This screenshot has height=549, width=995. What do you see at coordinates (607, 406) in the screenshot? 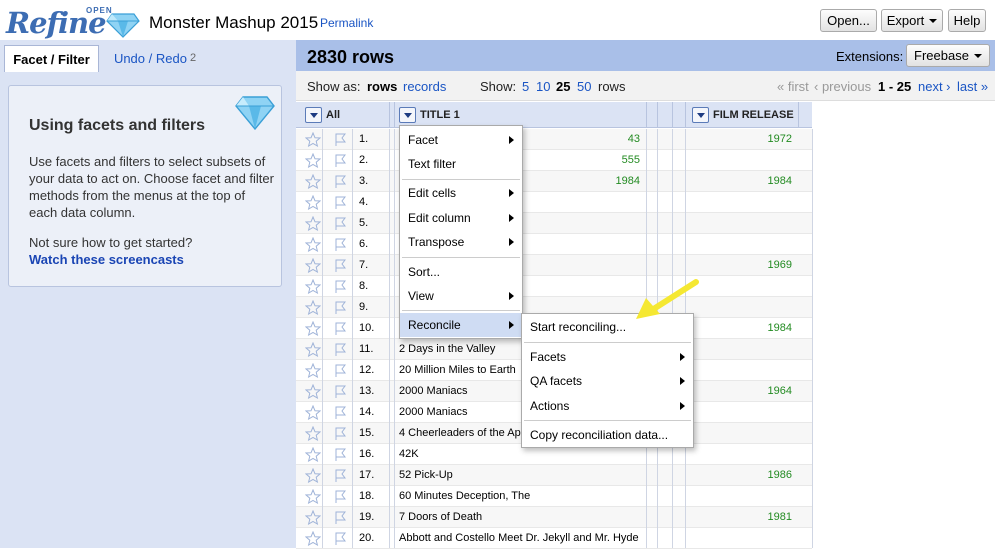
I see `menu-item-actions: Actions` at bounding box center [607, 406].